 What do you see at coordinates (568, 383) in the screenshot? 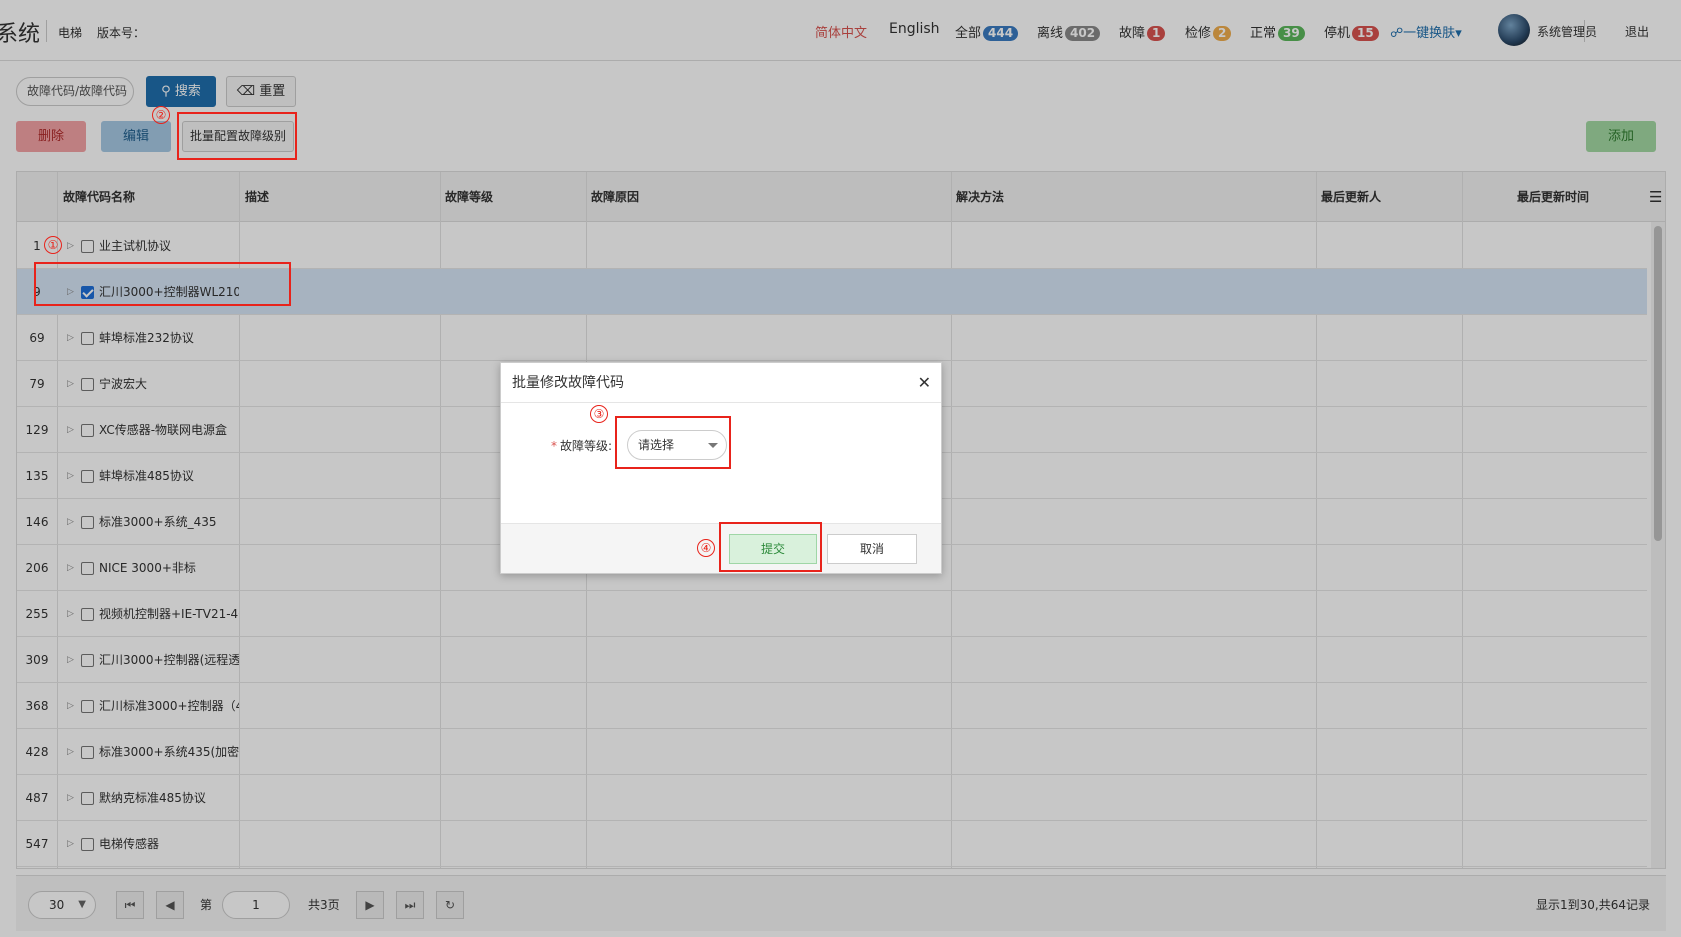
I see `modal-title: 批量修改故障代码` at bounding box center [568, 383].